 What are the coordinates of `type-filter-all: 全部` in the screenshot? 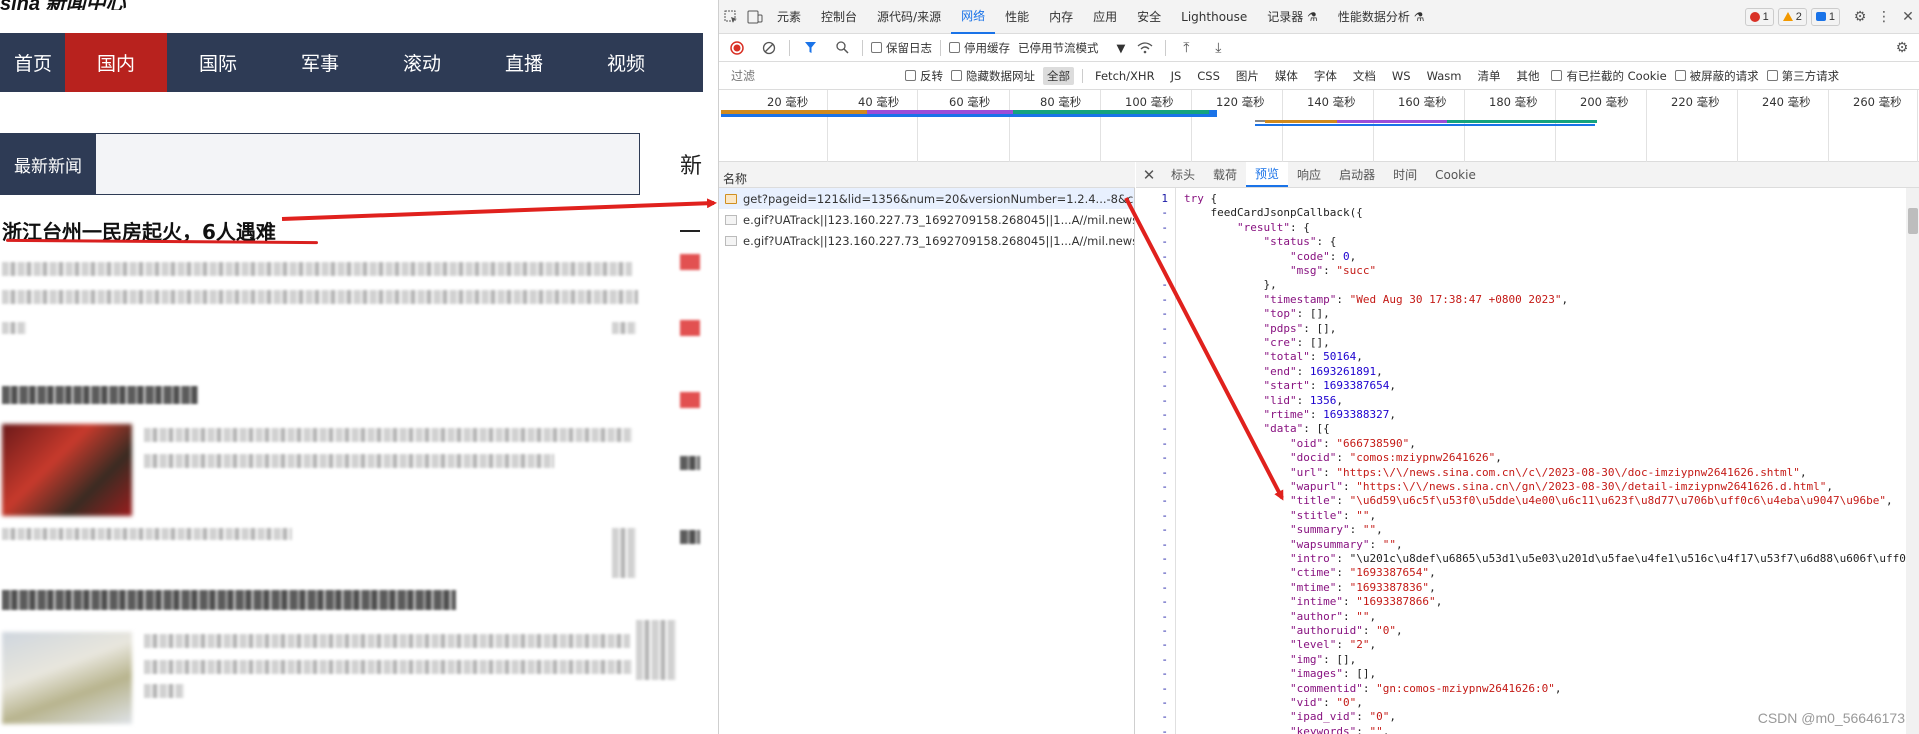 It's located at (1058, 75).